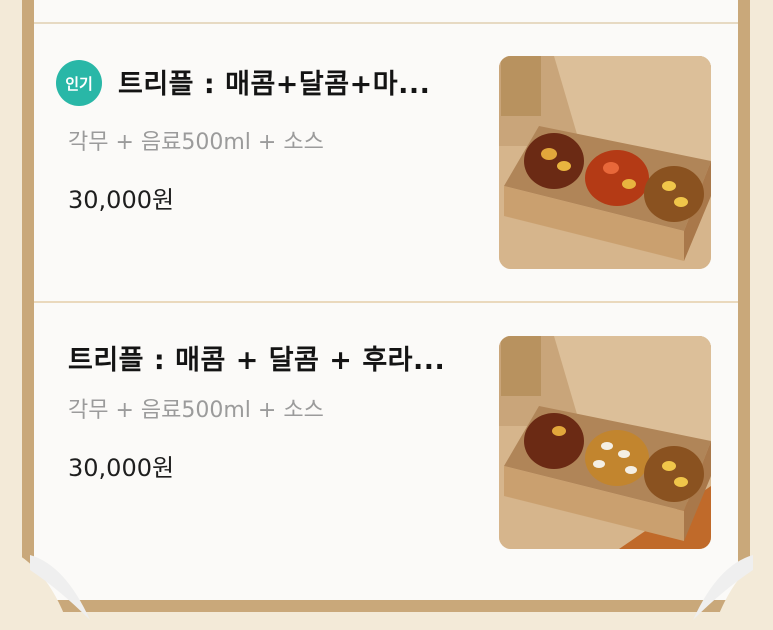  I want to click on food-box-image, so click(605, 162).